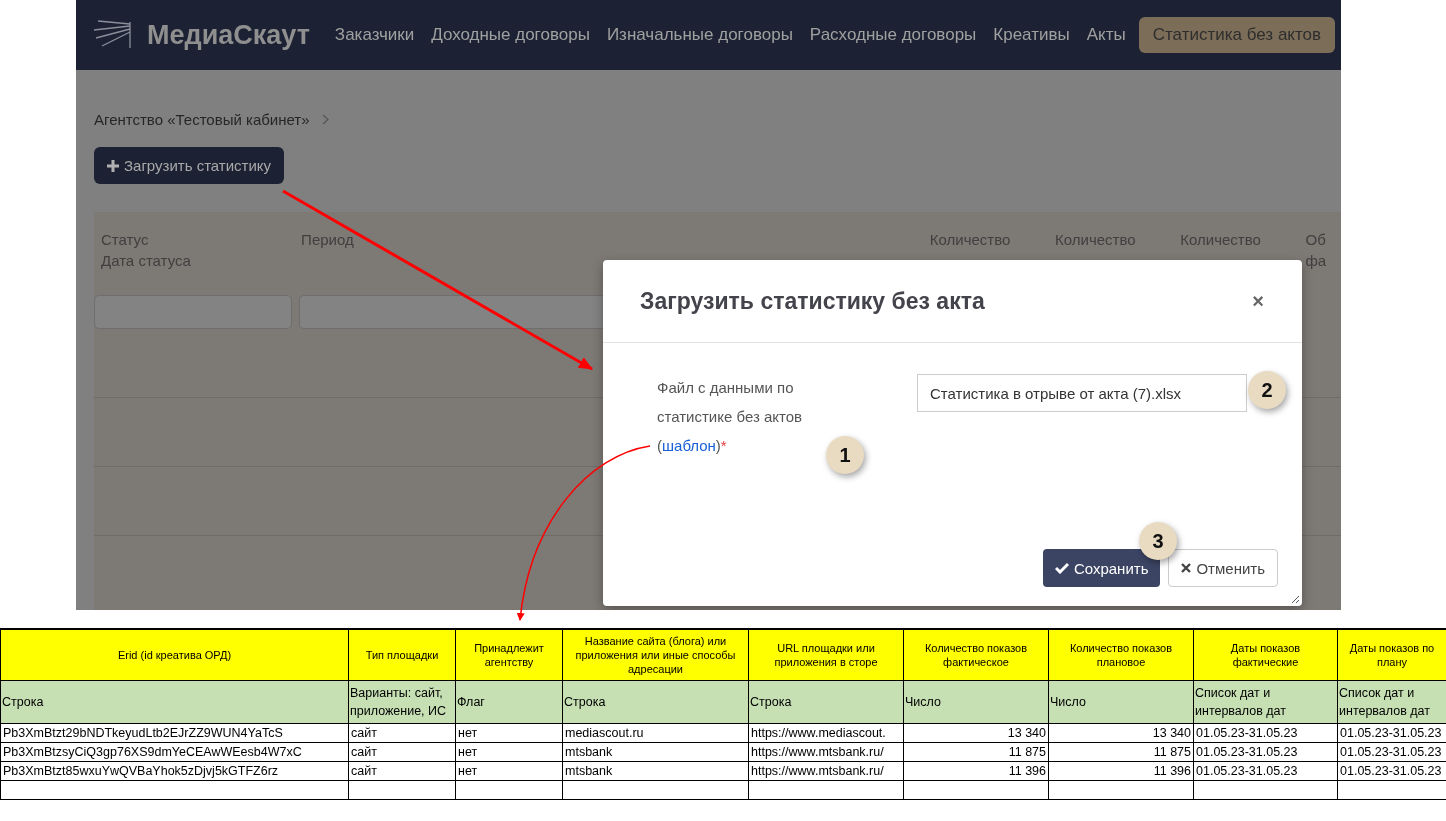 The width and height of the screenshot is (1446, 821). What do you see at coordinates (228, 35) in the screenshot?
I see `logo: МедиаСкаут` at bounding box center [228, 35].